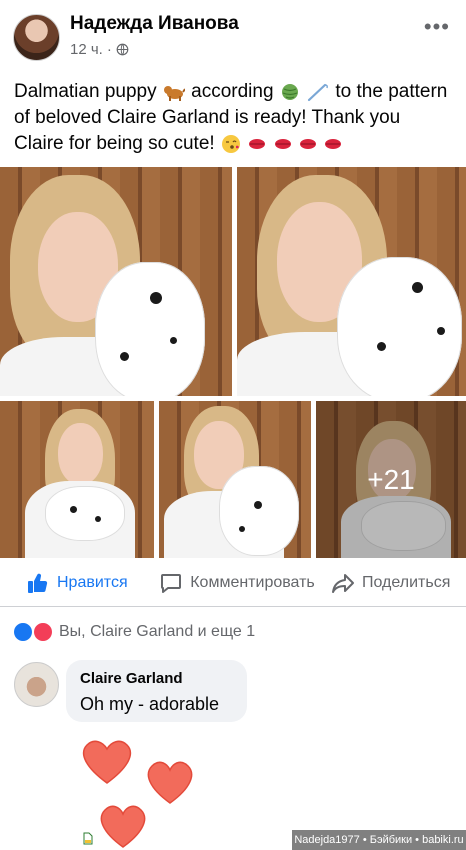 The image size is (466, 850). I want to click on post-actions-bar: Нравится Комментировать Поделиться, so click(233, 583).